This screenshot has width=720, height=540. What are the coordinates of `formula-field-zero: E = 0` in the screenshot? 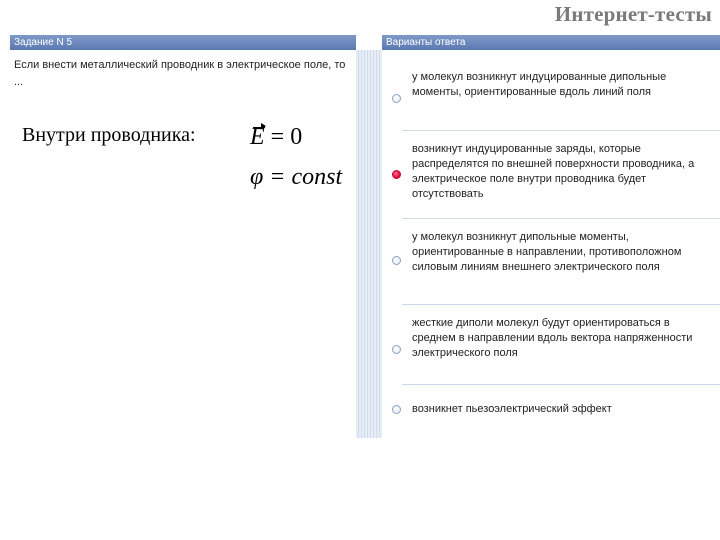 It's located at (276, 137).